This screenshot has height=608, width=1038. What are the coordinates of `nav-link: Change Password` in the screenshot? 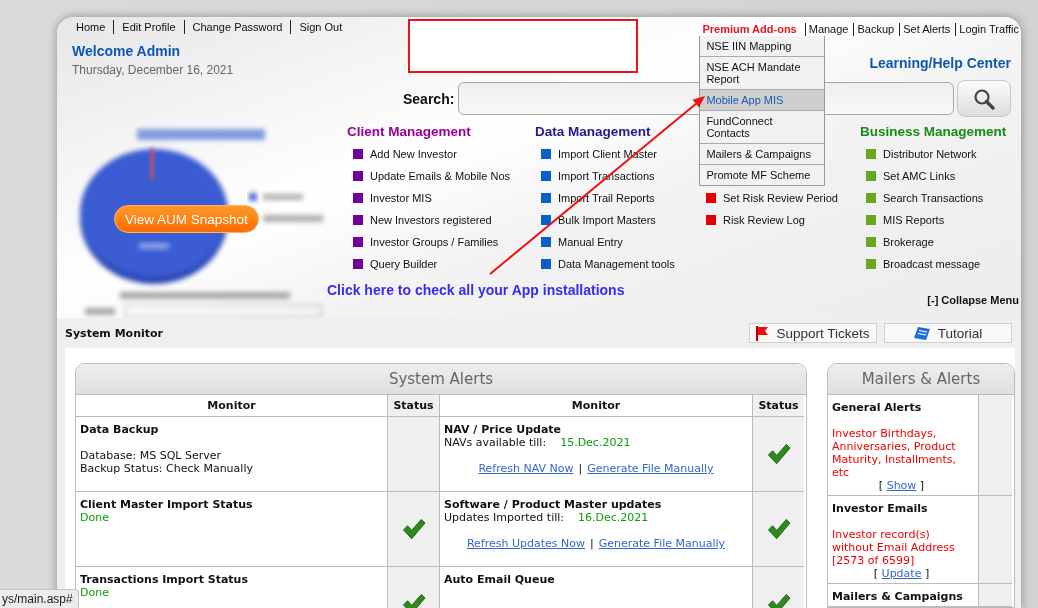 It's located at (237, 27).